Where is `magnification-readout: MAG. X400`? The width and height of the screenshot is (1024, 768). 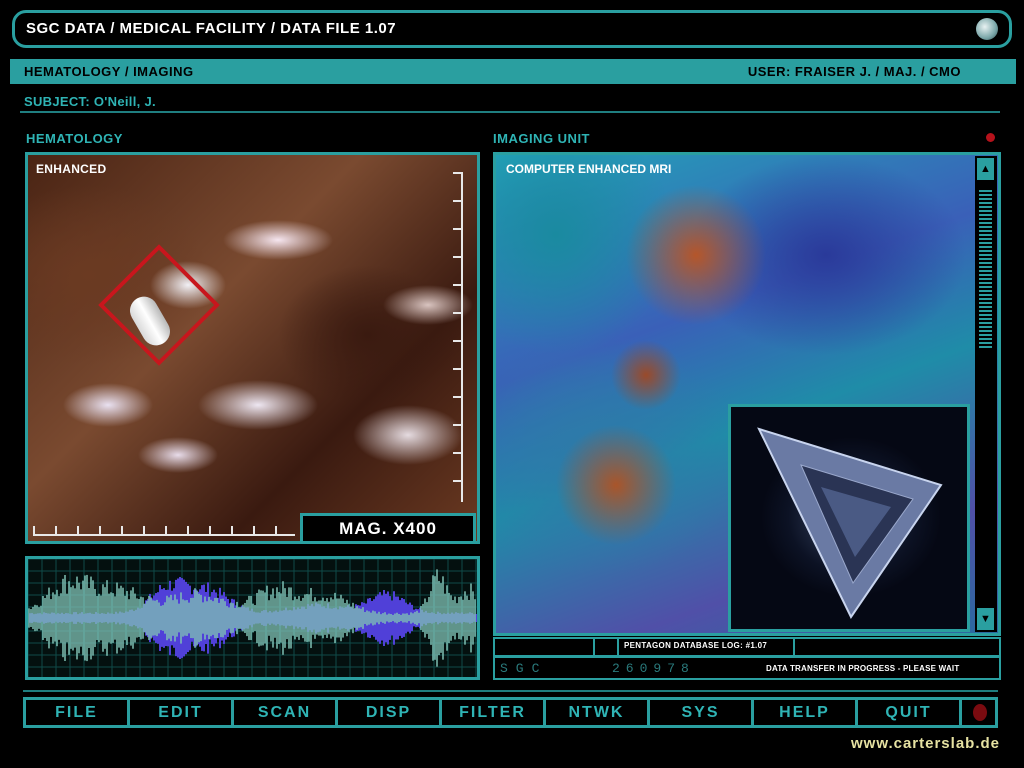 magnification-readout: MAG. X400 is located at coordinates (388, 528).